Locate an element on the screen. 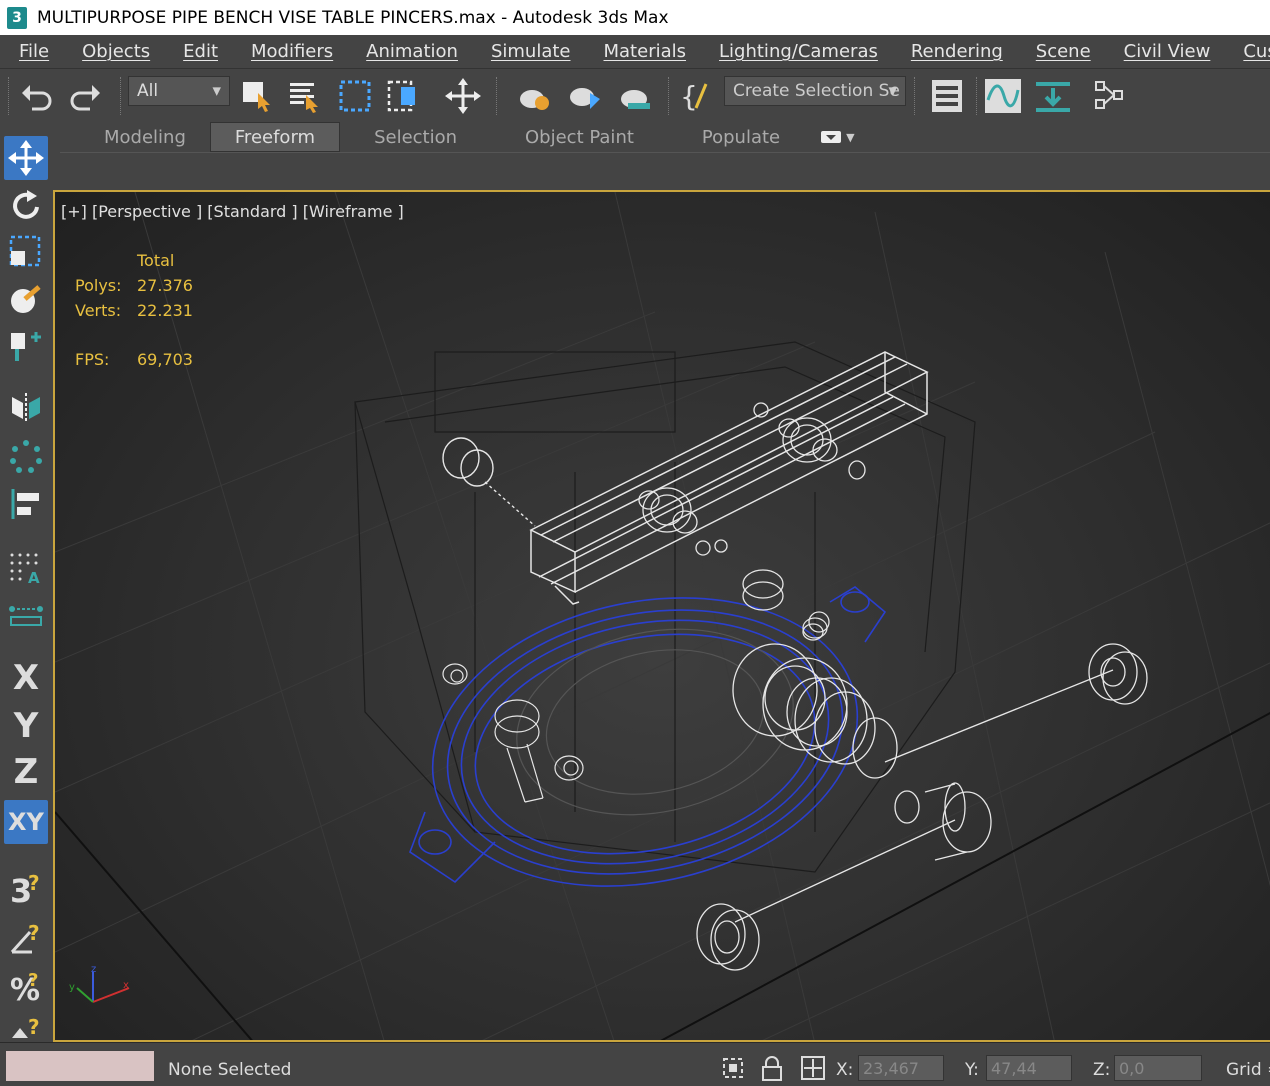 The width and height of the screenshot is (1270, 1086). redo-icon is located at coordinates (85, 96).